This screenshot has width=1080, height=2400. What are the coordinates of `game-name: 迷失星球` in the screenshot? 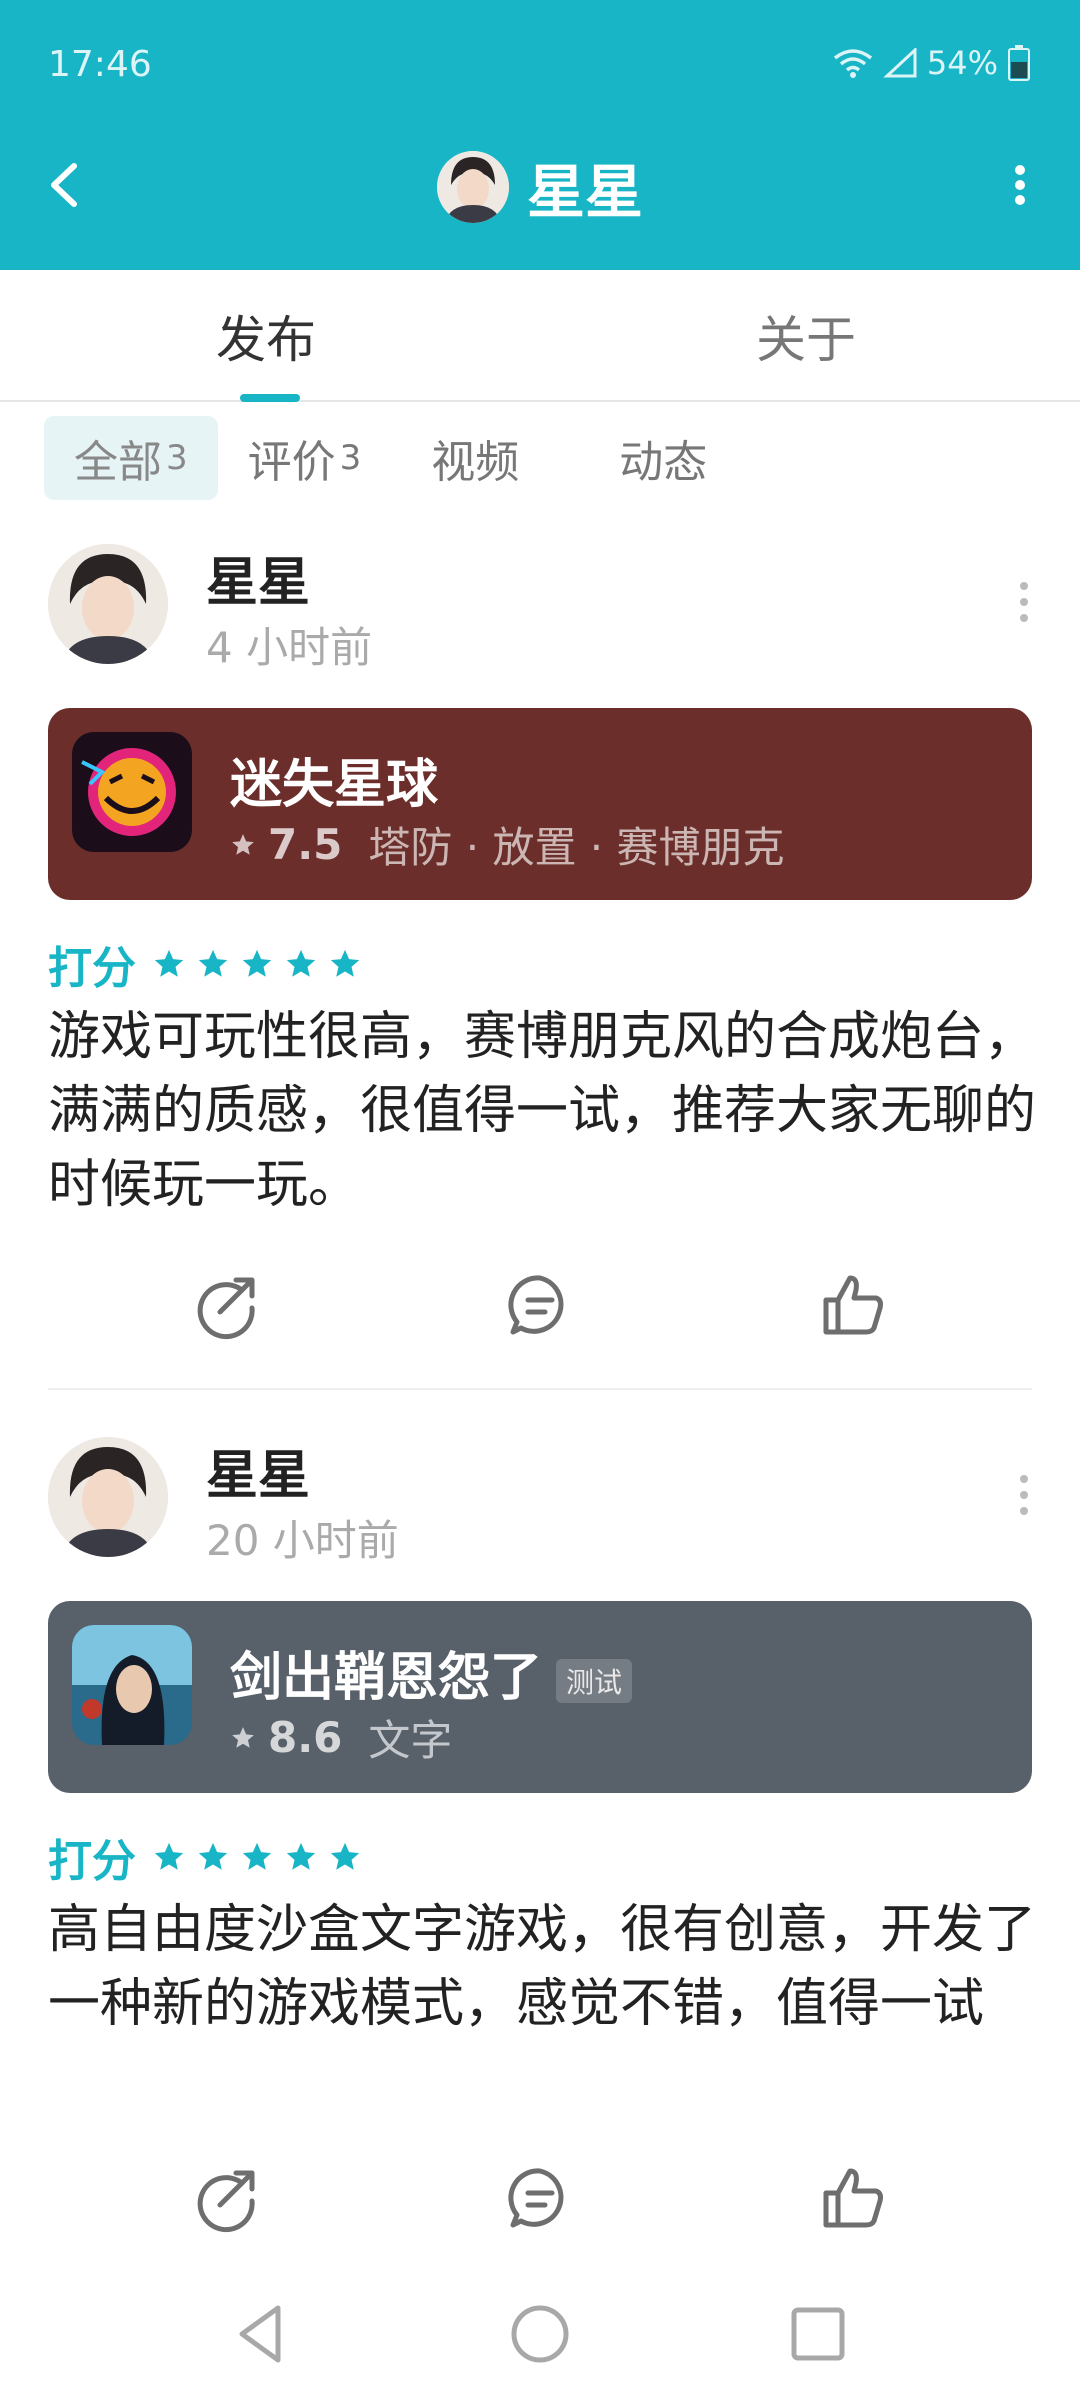 It's located at (334, 785).